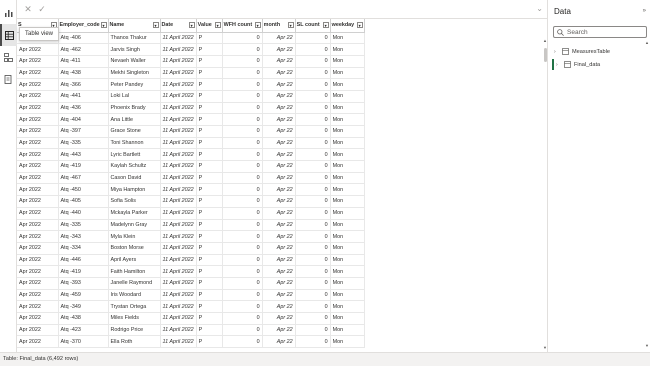  I want to click on table-cell: Atq -440, so click(83, 213).